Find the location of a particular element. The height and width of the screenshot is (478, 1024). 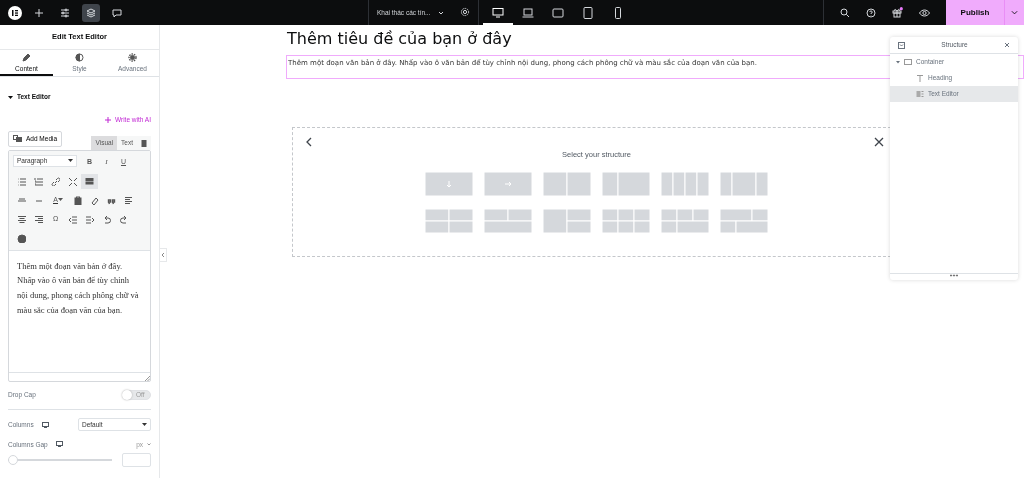

settings-icon is located at coordinates (465, 12).